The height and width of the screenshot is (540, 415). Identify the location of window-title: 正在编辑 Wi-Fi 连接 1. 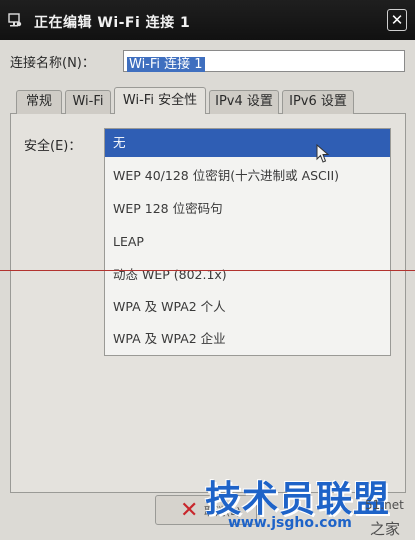
(112, 23).